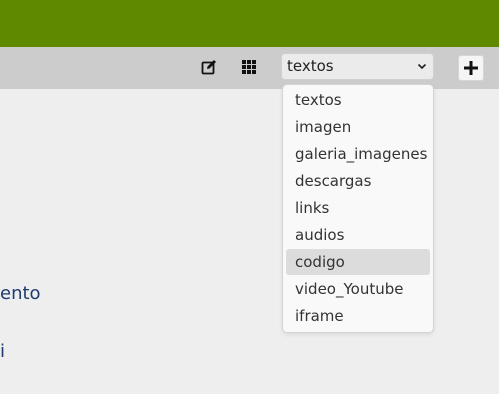  I want to click on dropdown-option: video_Youtube, so click(358, 289).